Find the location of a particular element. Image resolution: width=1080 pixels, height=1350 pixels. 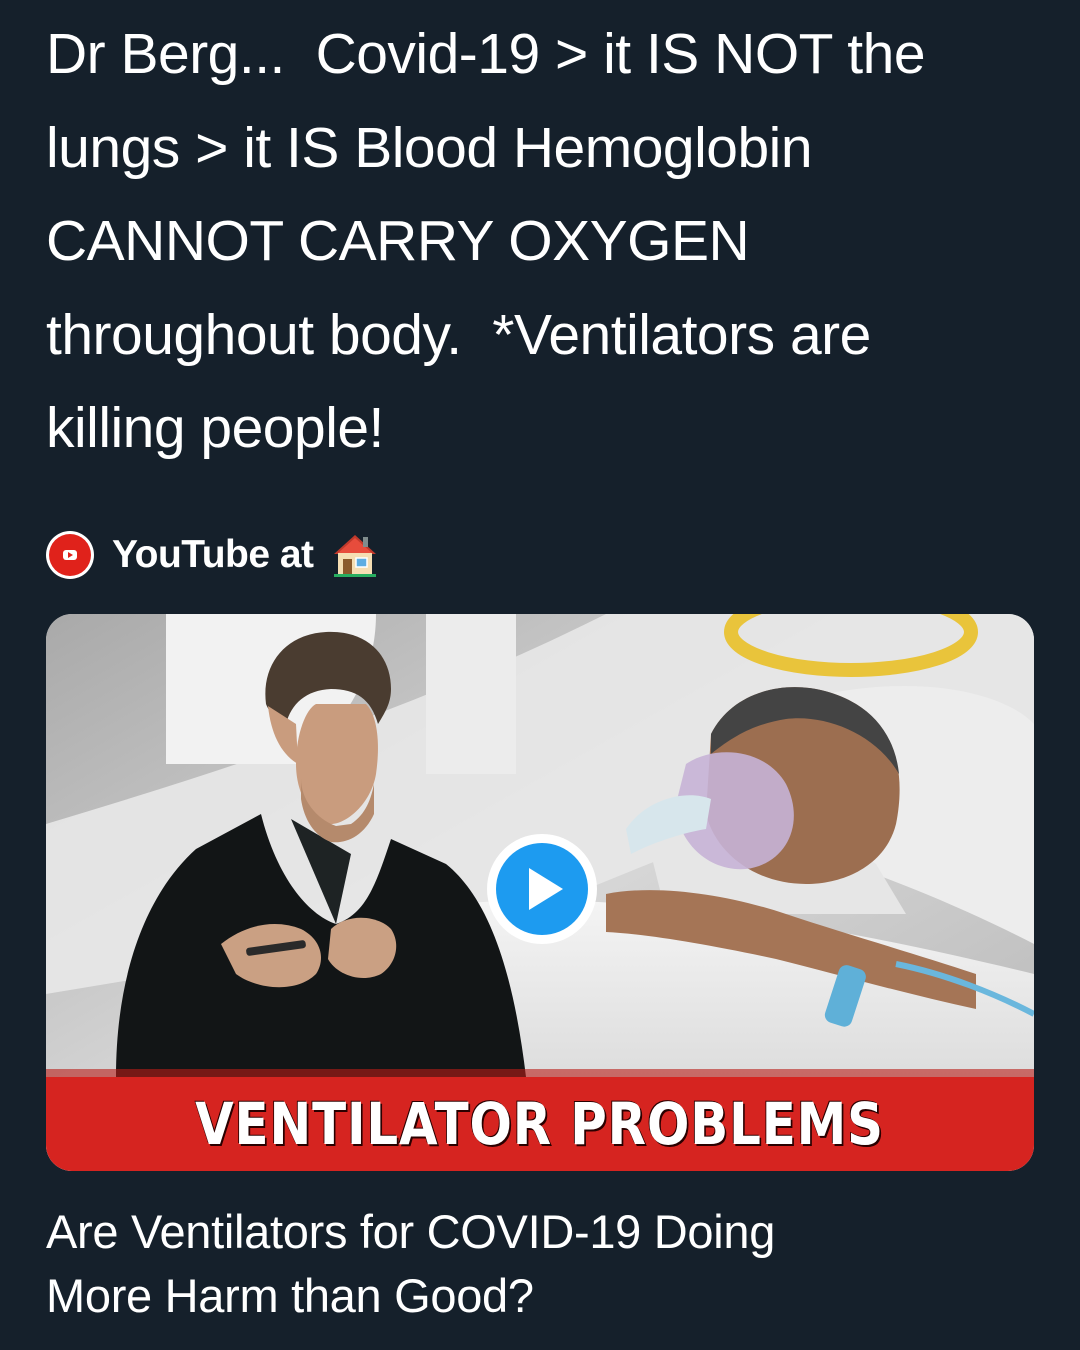

video-title-line: Are Ventilators for COVID-19 Doing is located at coordinates (411, 1231).